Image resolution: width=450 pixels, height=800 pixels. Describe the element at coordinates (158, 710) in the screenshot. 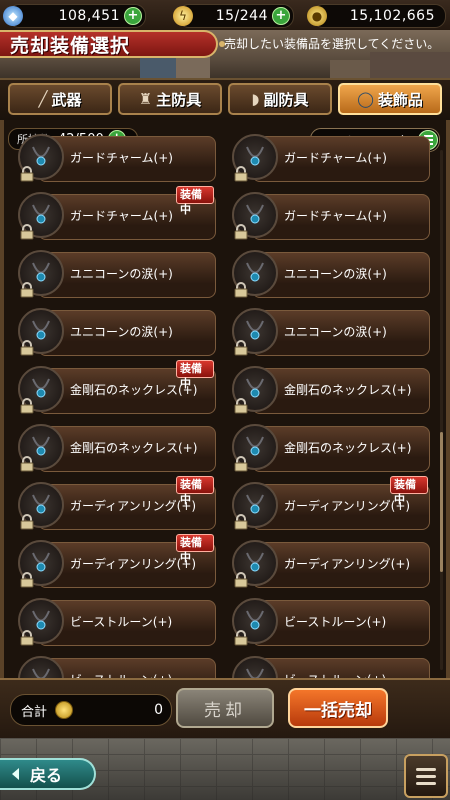

I see `total-value: 0` at that location.